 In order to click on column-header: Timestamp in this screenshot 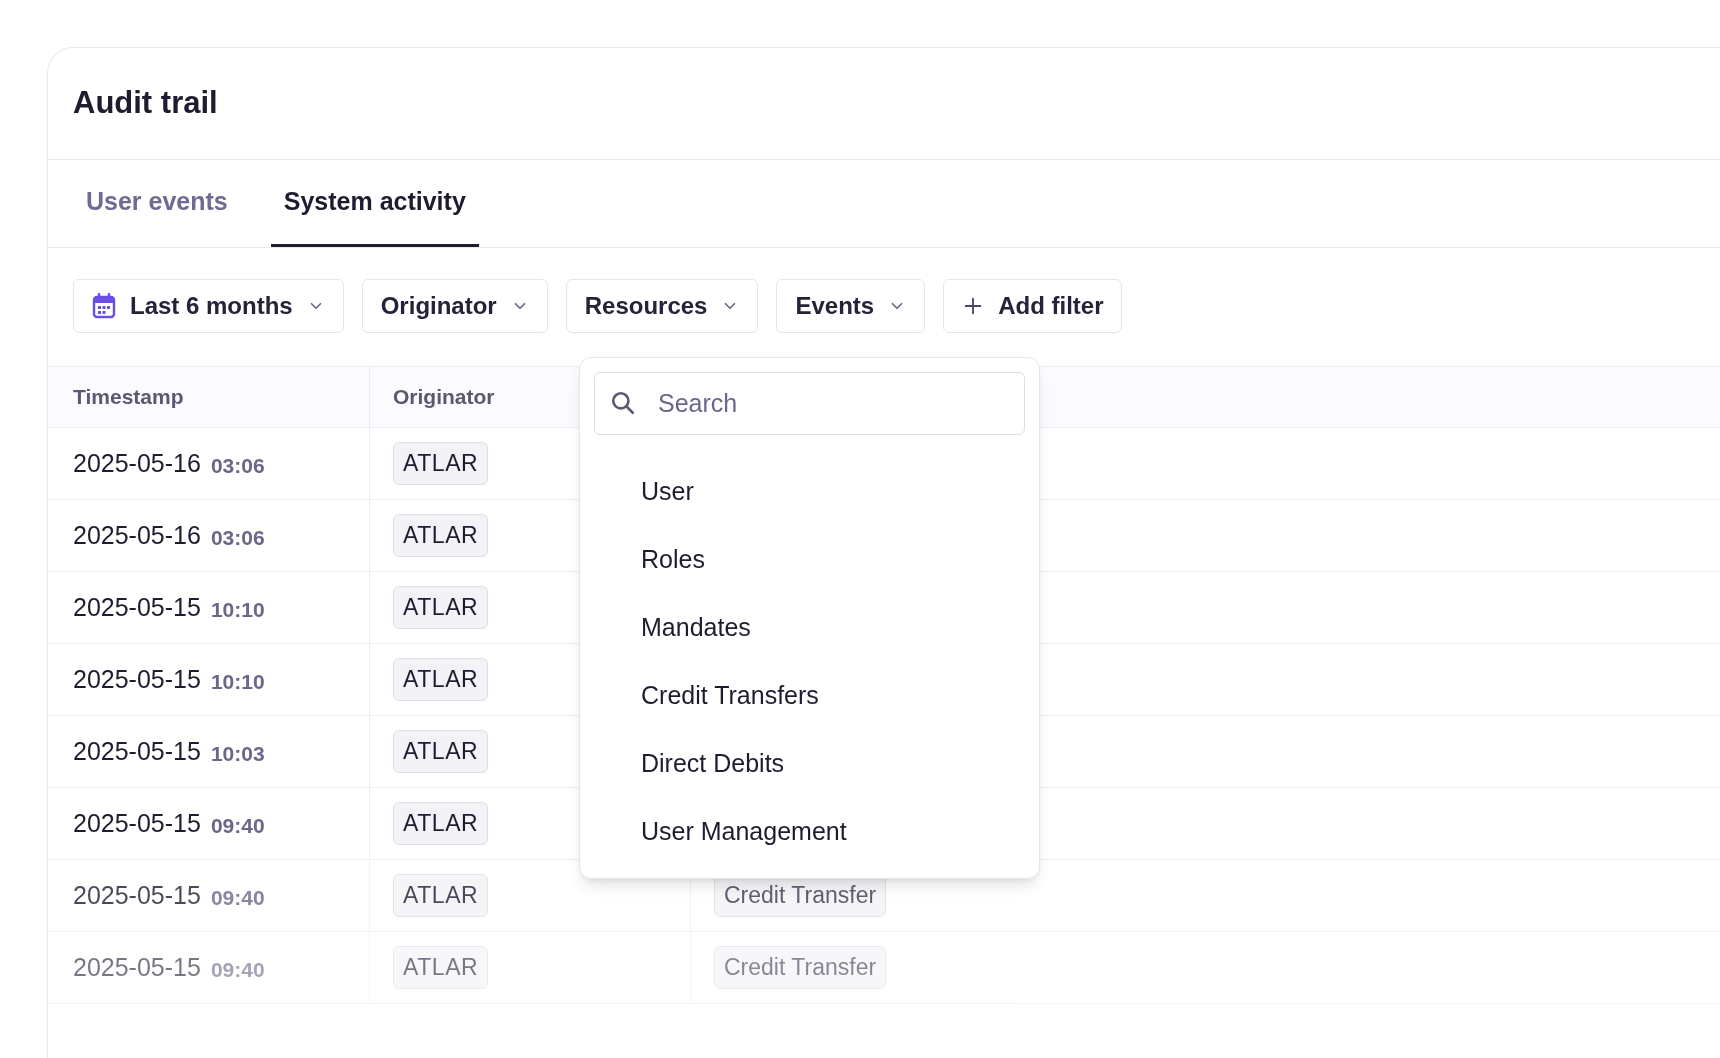, I will do `click(128, 397)`.